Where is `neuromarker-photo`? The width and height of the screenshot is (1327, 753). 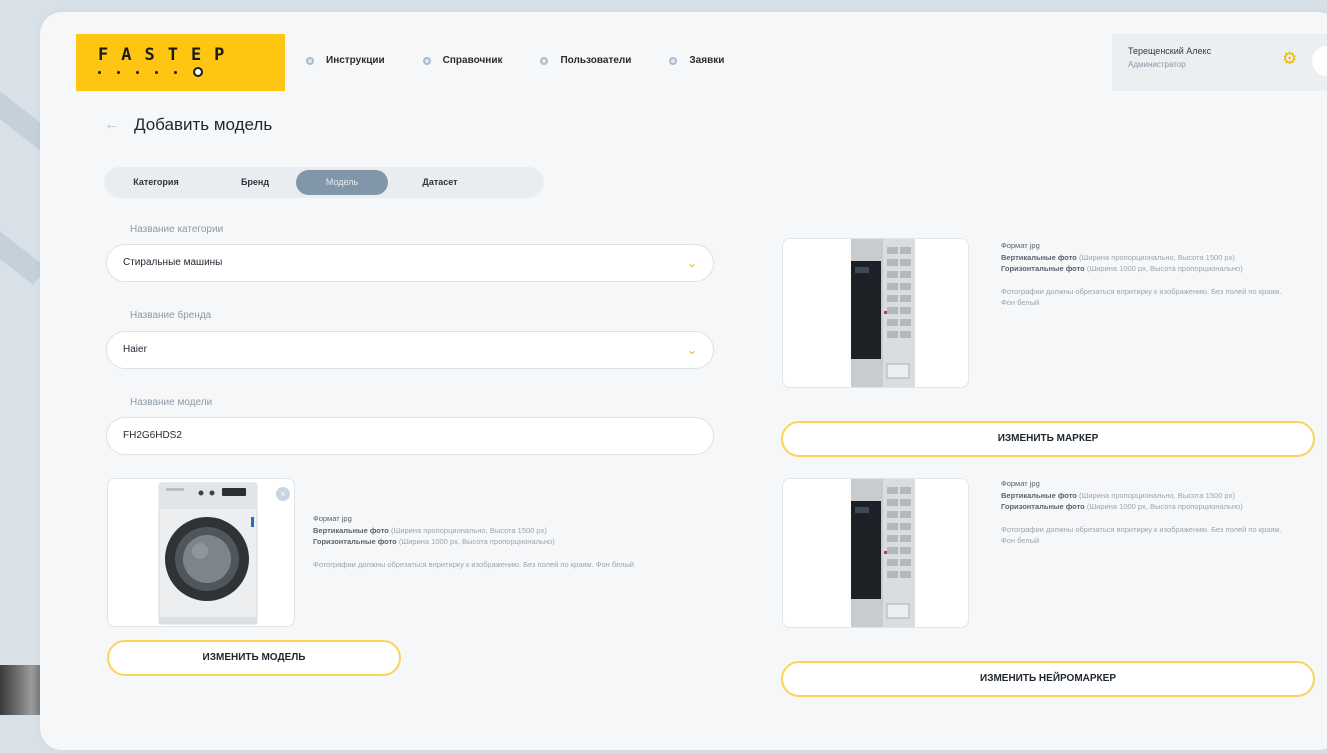
neuromarker-photo is located at coordinates (875, 553).